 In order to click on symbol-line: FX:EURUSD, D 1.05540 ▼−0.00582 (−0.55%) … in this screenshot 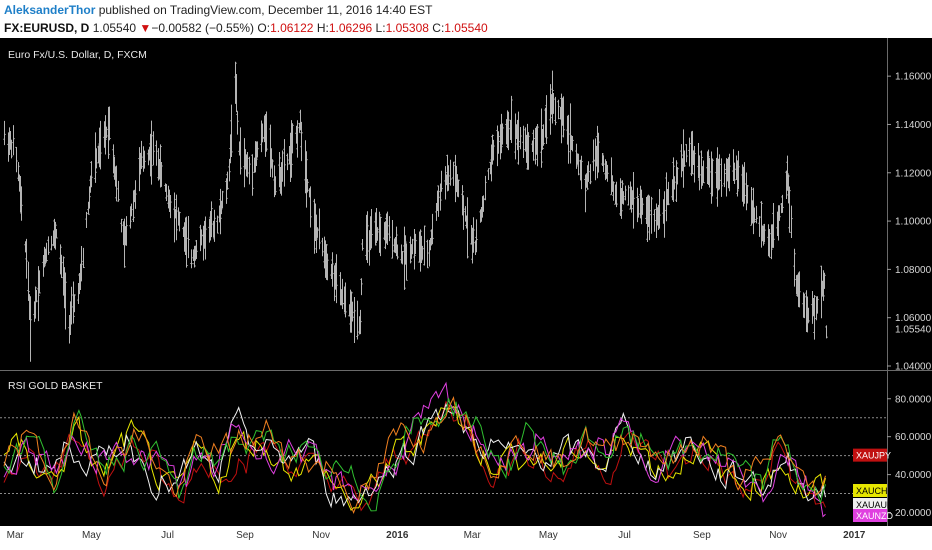, I will do `click(246, 28)`.